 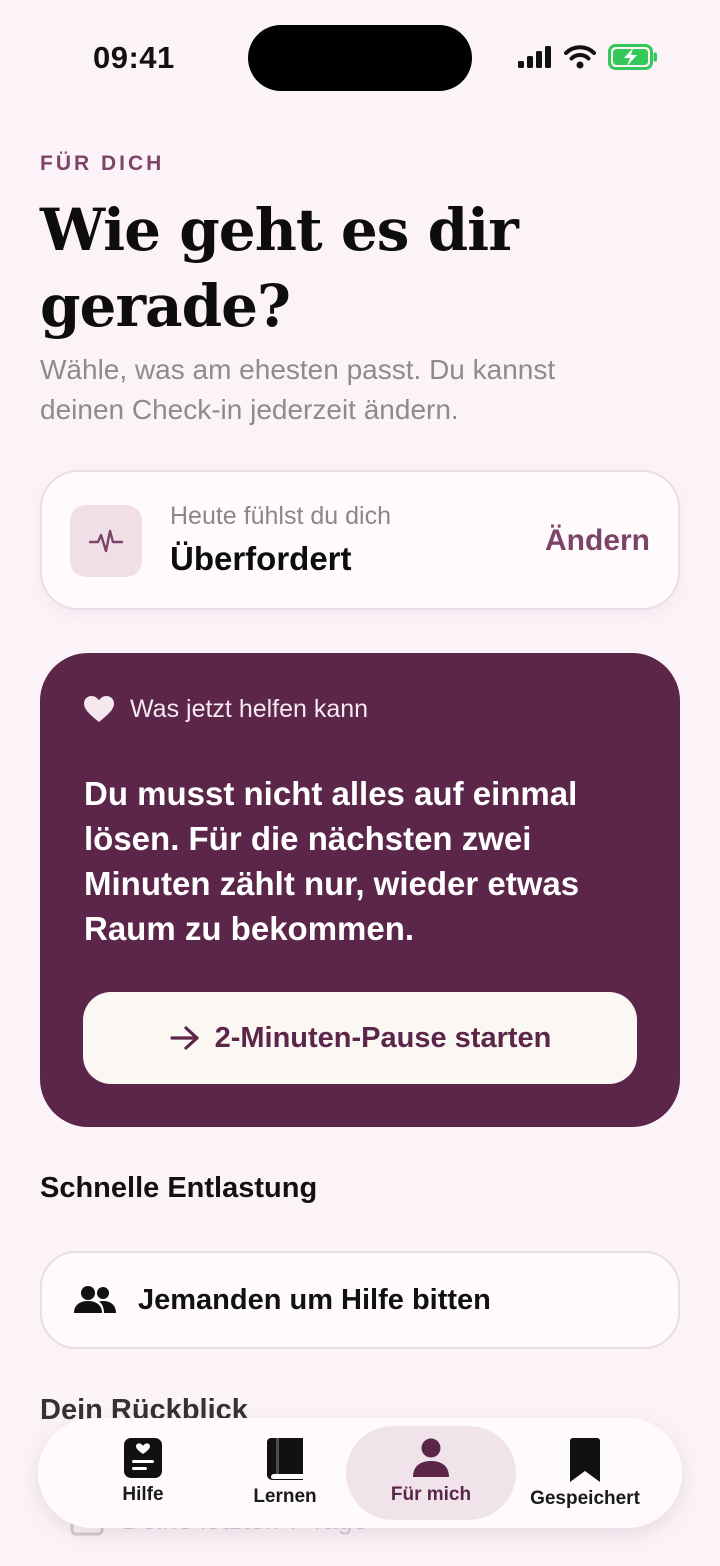 What do you see at coordinates (102, 163) in the screenshot?
I see `section-eyebrow: FÜR DICH` at bounding box center [102, 163].